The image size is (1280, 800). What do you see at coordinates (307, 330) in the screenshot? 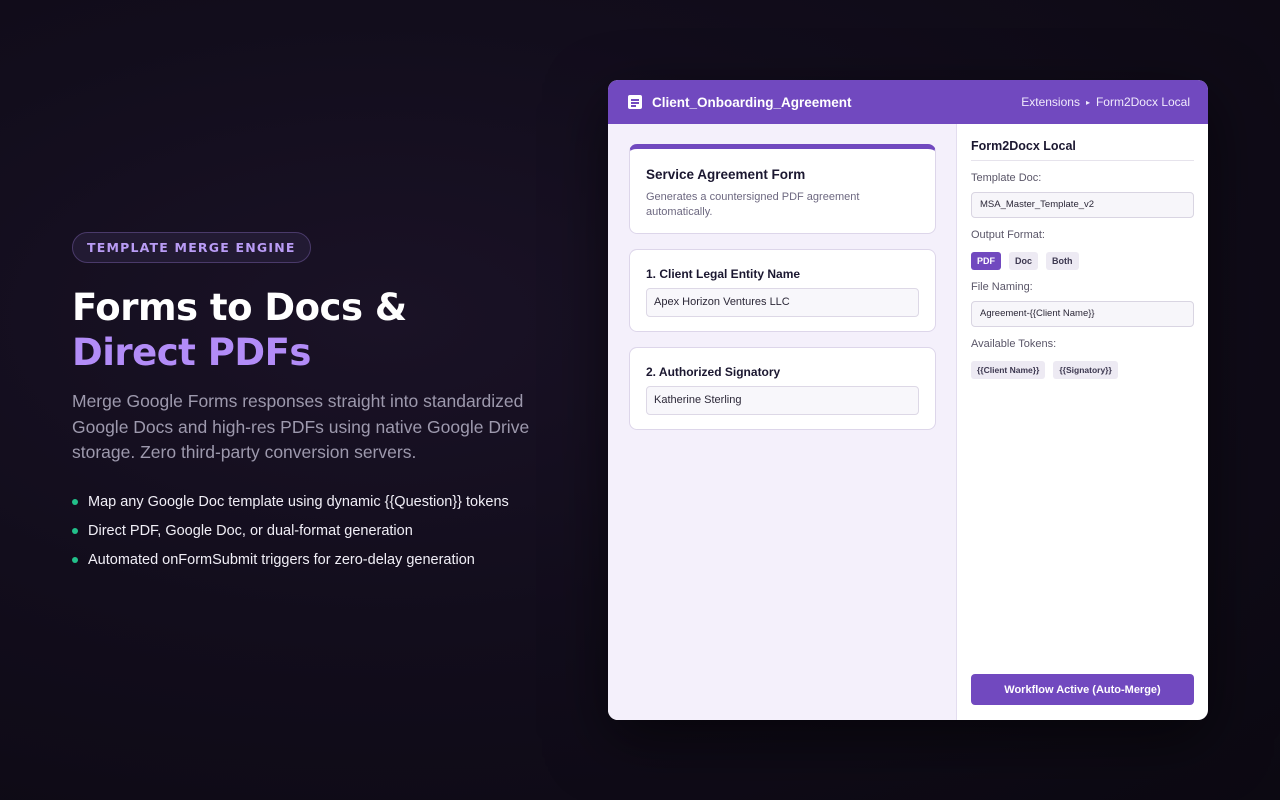
I see `hero-headline: Forms to Docs & Direct PDFs` at bounding box center [307, 330].